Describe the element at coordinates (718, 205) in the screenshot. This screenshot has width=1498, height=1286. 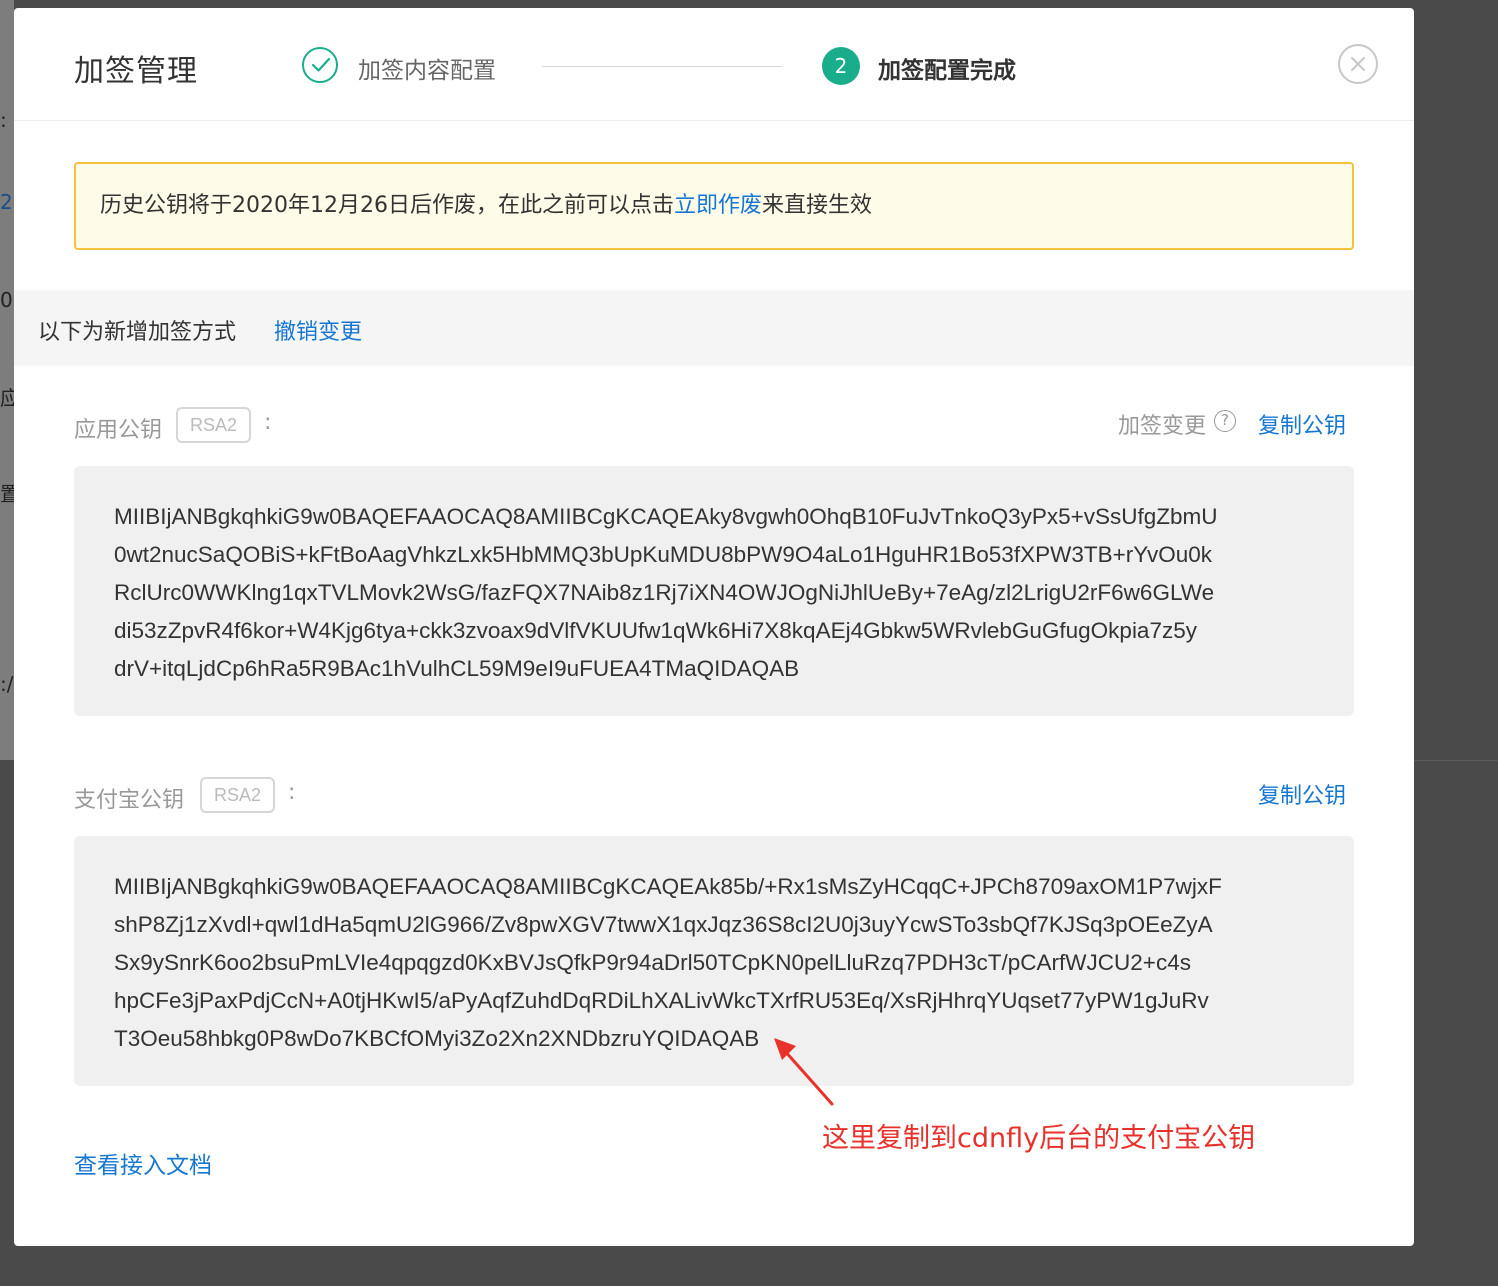
I see `invalidate-now-link: 立即作废` at that location.